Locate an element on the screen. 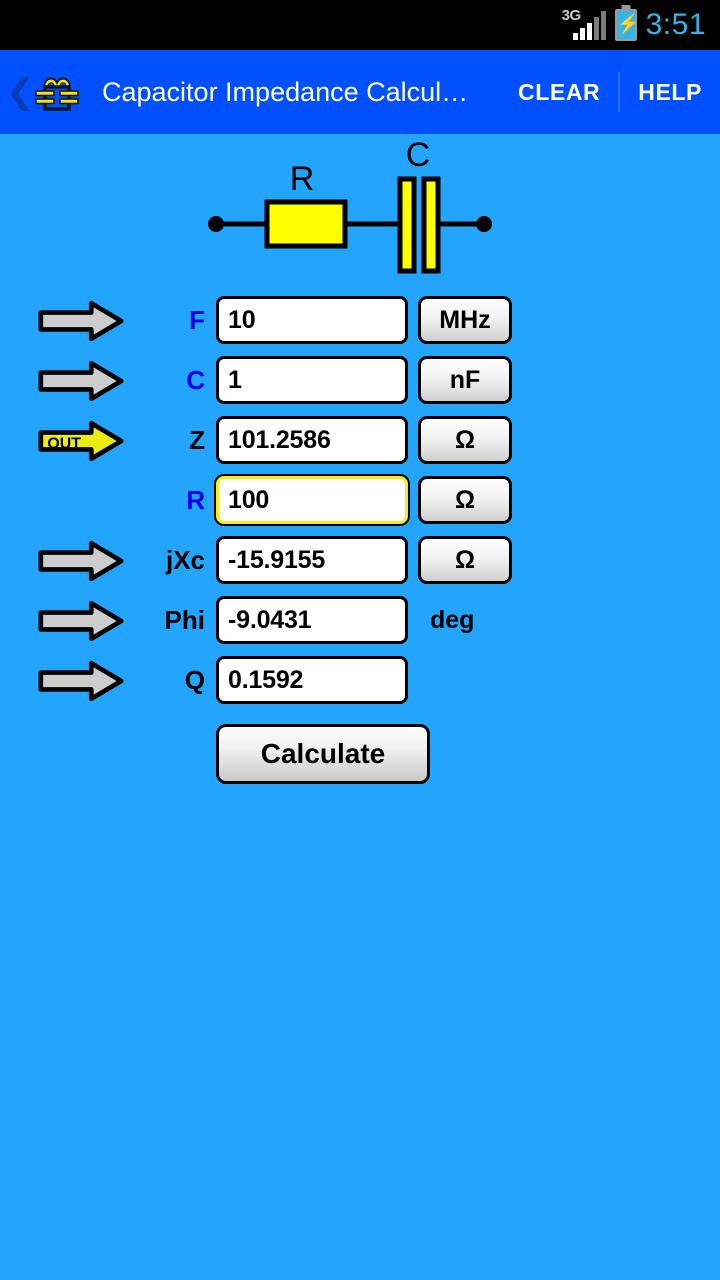 This screenshot has height=1280, width=720. unit-button-z: Ω is located at coordinates (465, 440).